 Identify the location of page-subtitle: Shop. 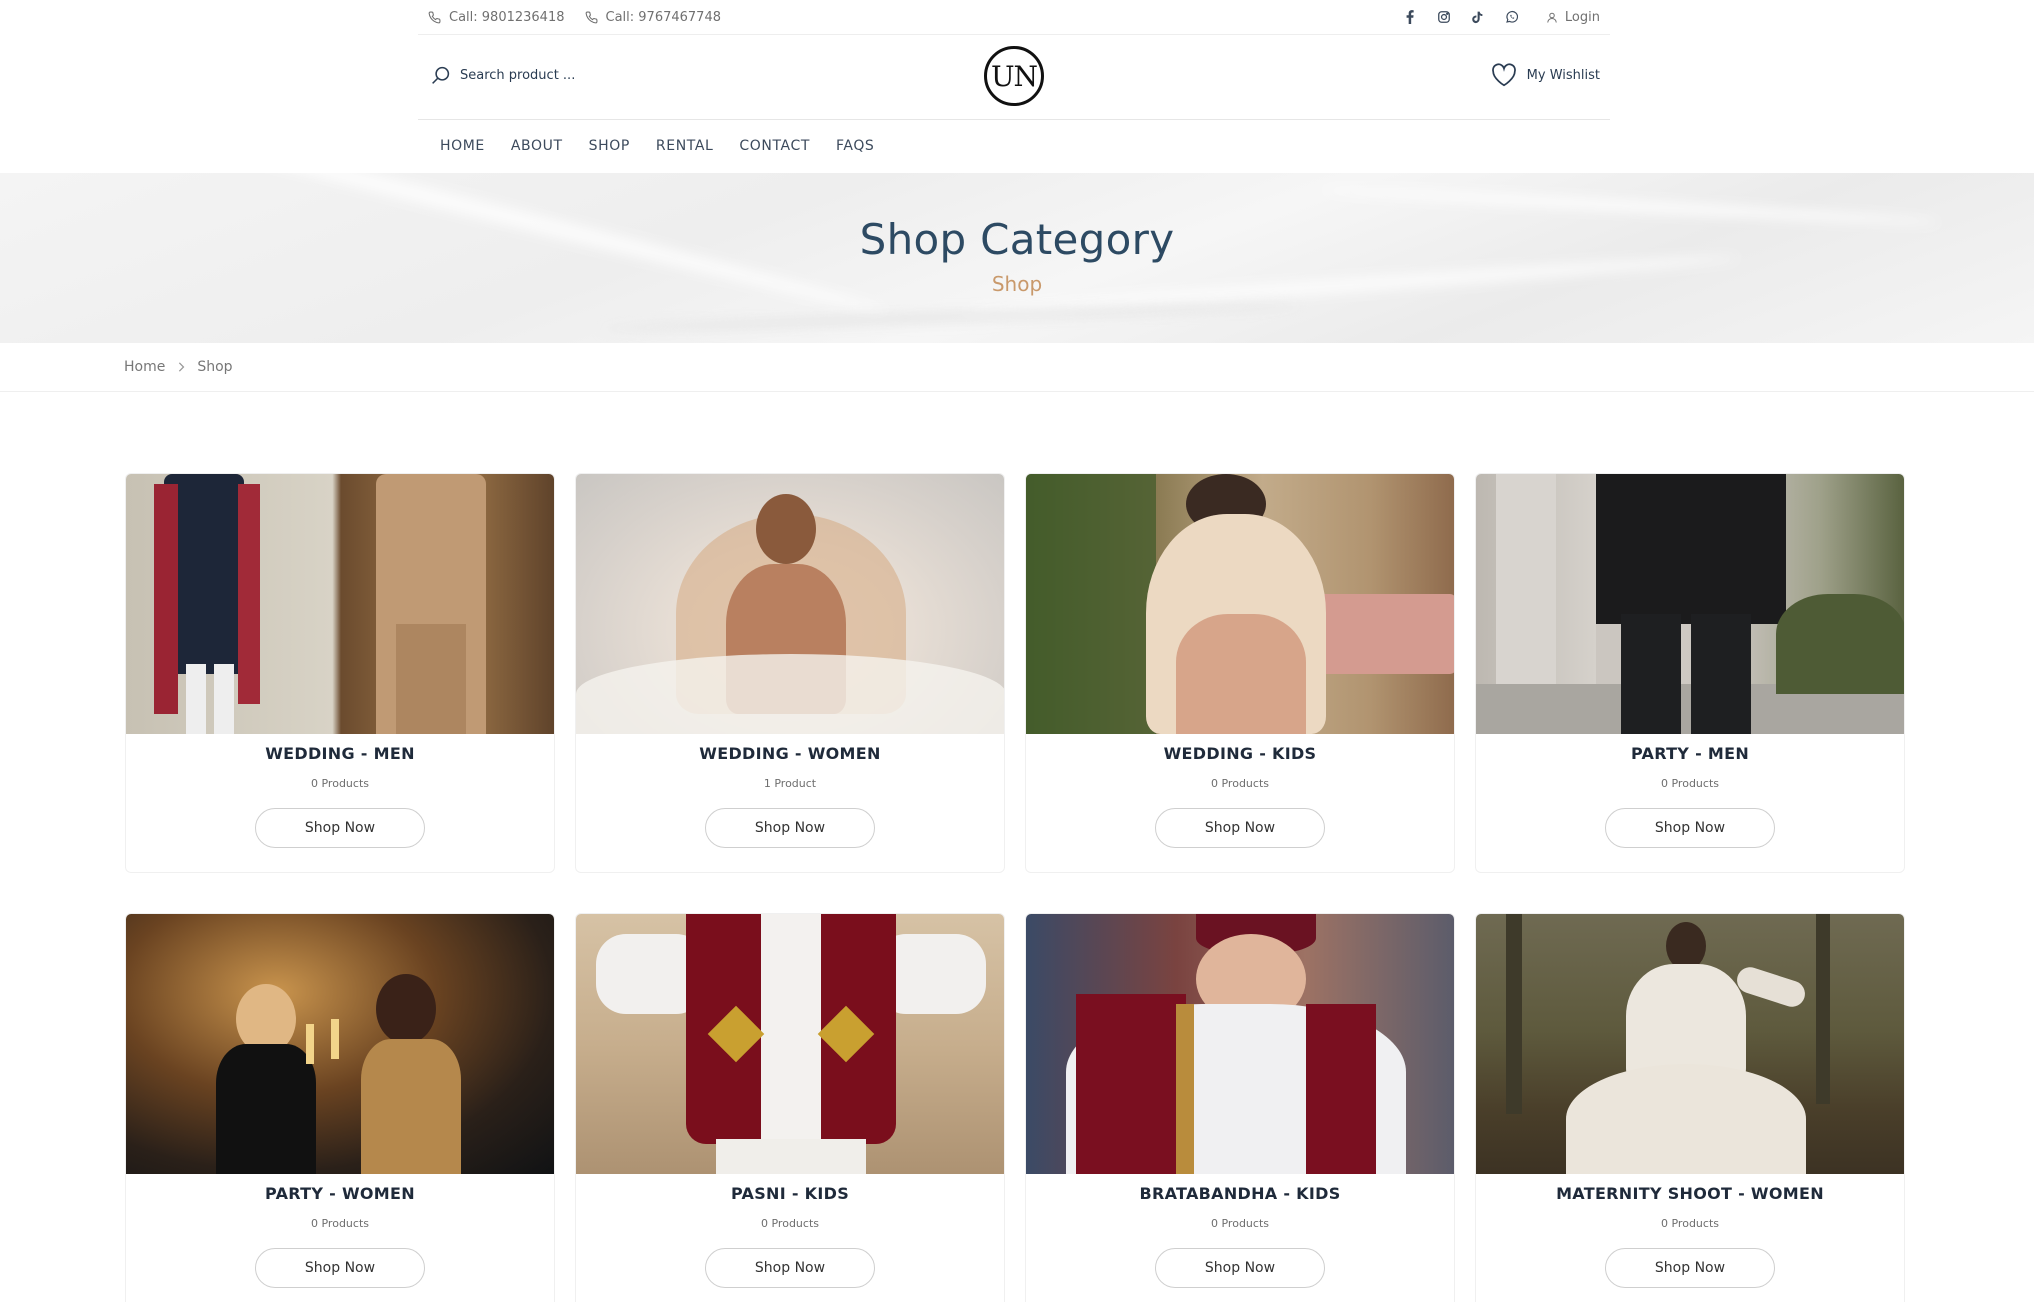
(1017, 284).